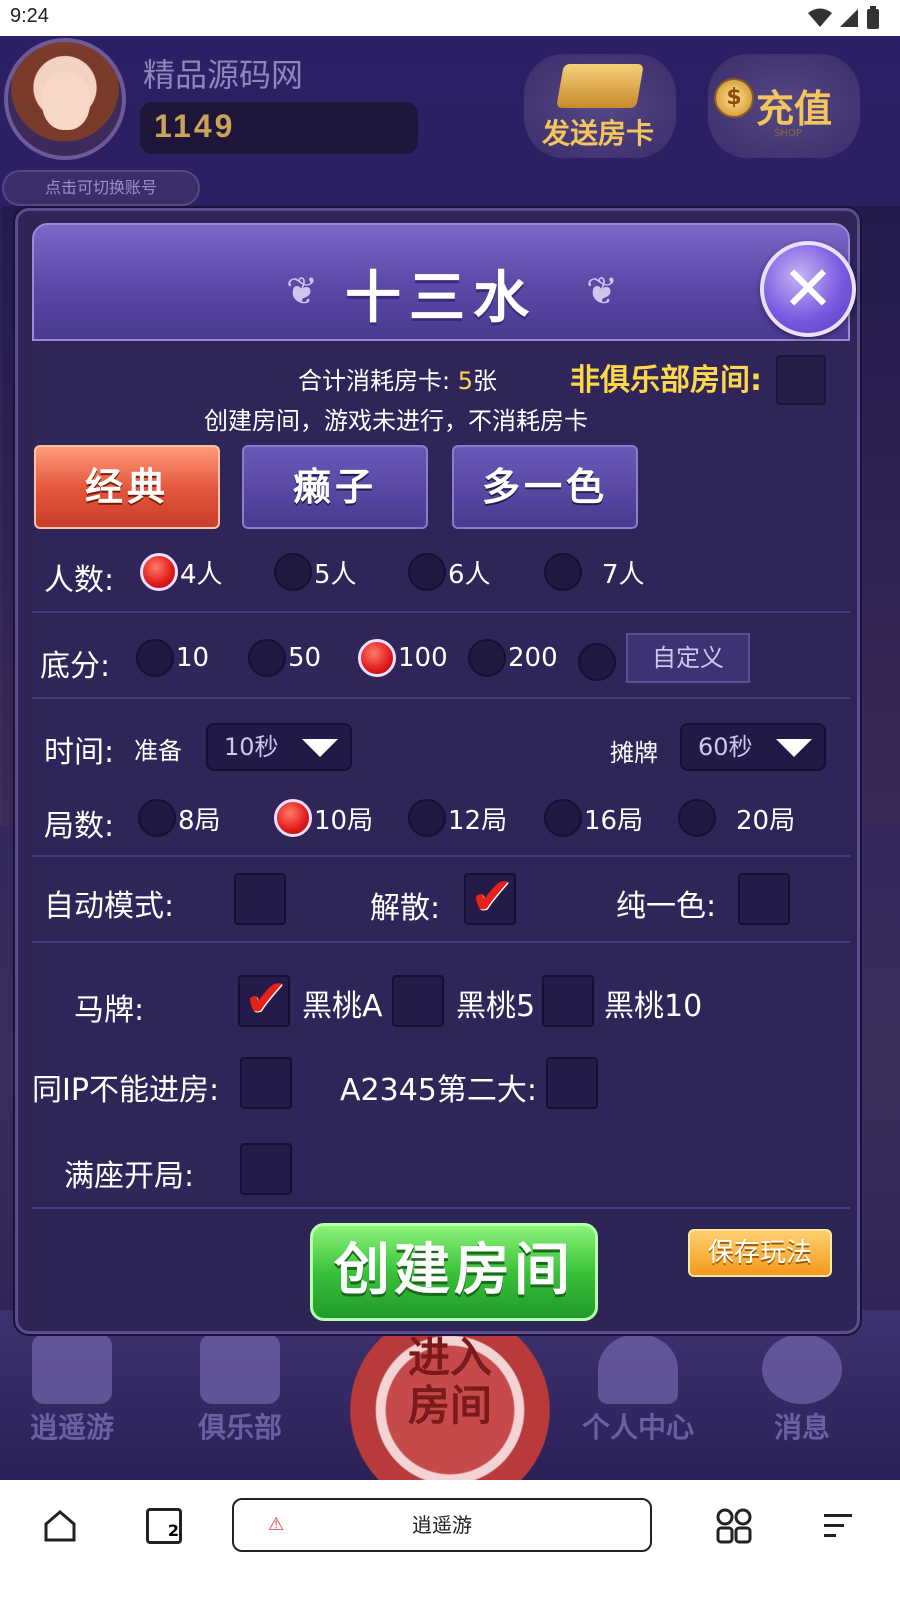 The height and width of the screenshot is (1600, 900). I want to click on custom-score-button: 自定义, so click(688, 658).